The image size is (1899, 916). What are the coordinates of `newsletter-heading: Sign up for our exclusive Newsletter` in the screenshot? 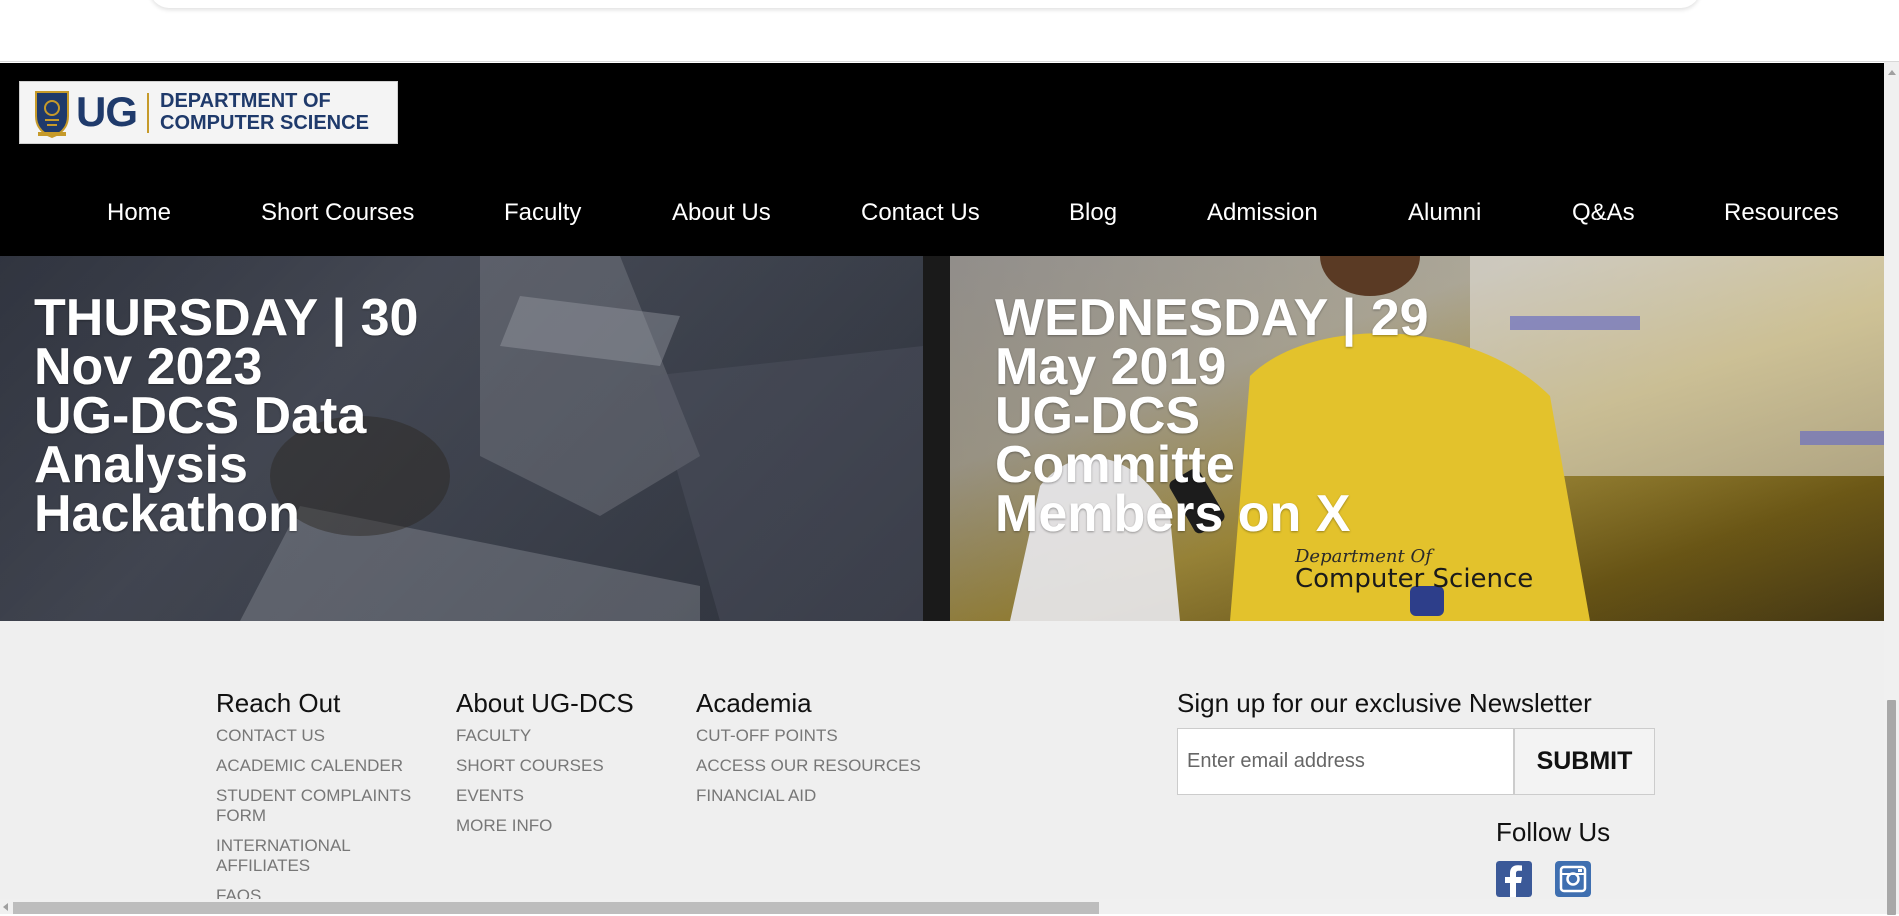 It's located at (1384, 703).